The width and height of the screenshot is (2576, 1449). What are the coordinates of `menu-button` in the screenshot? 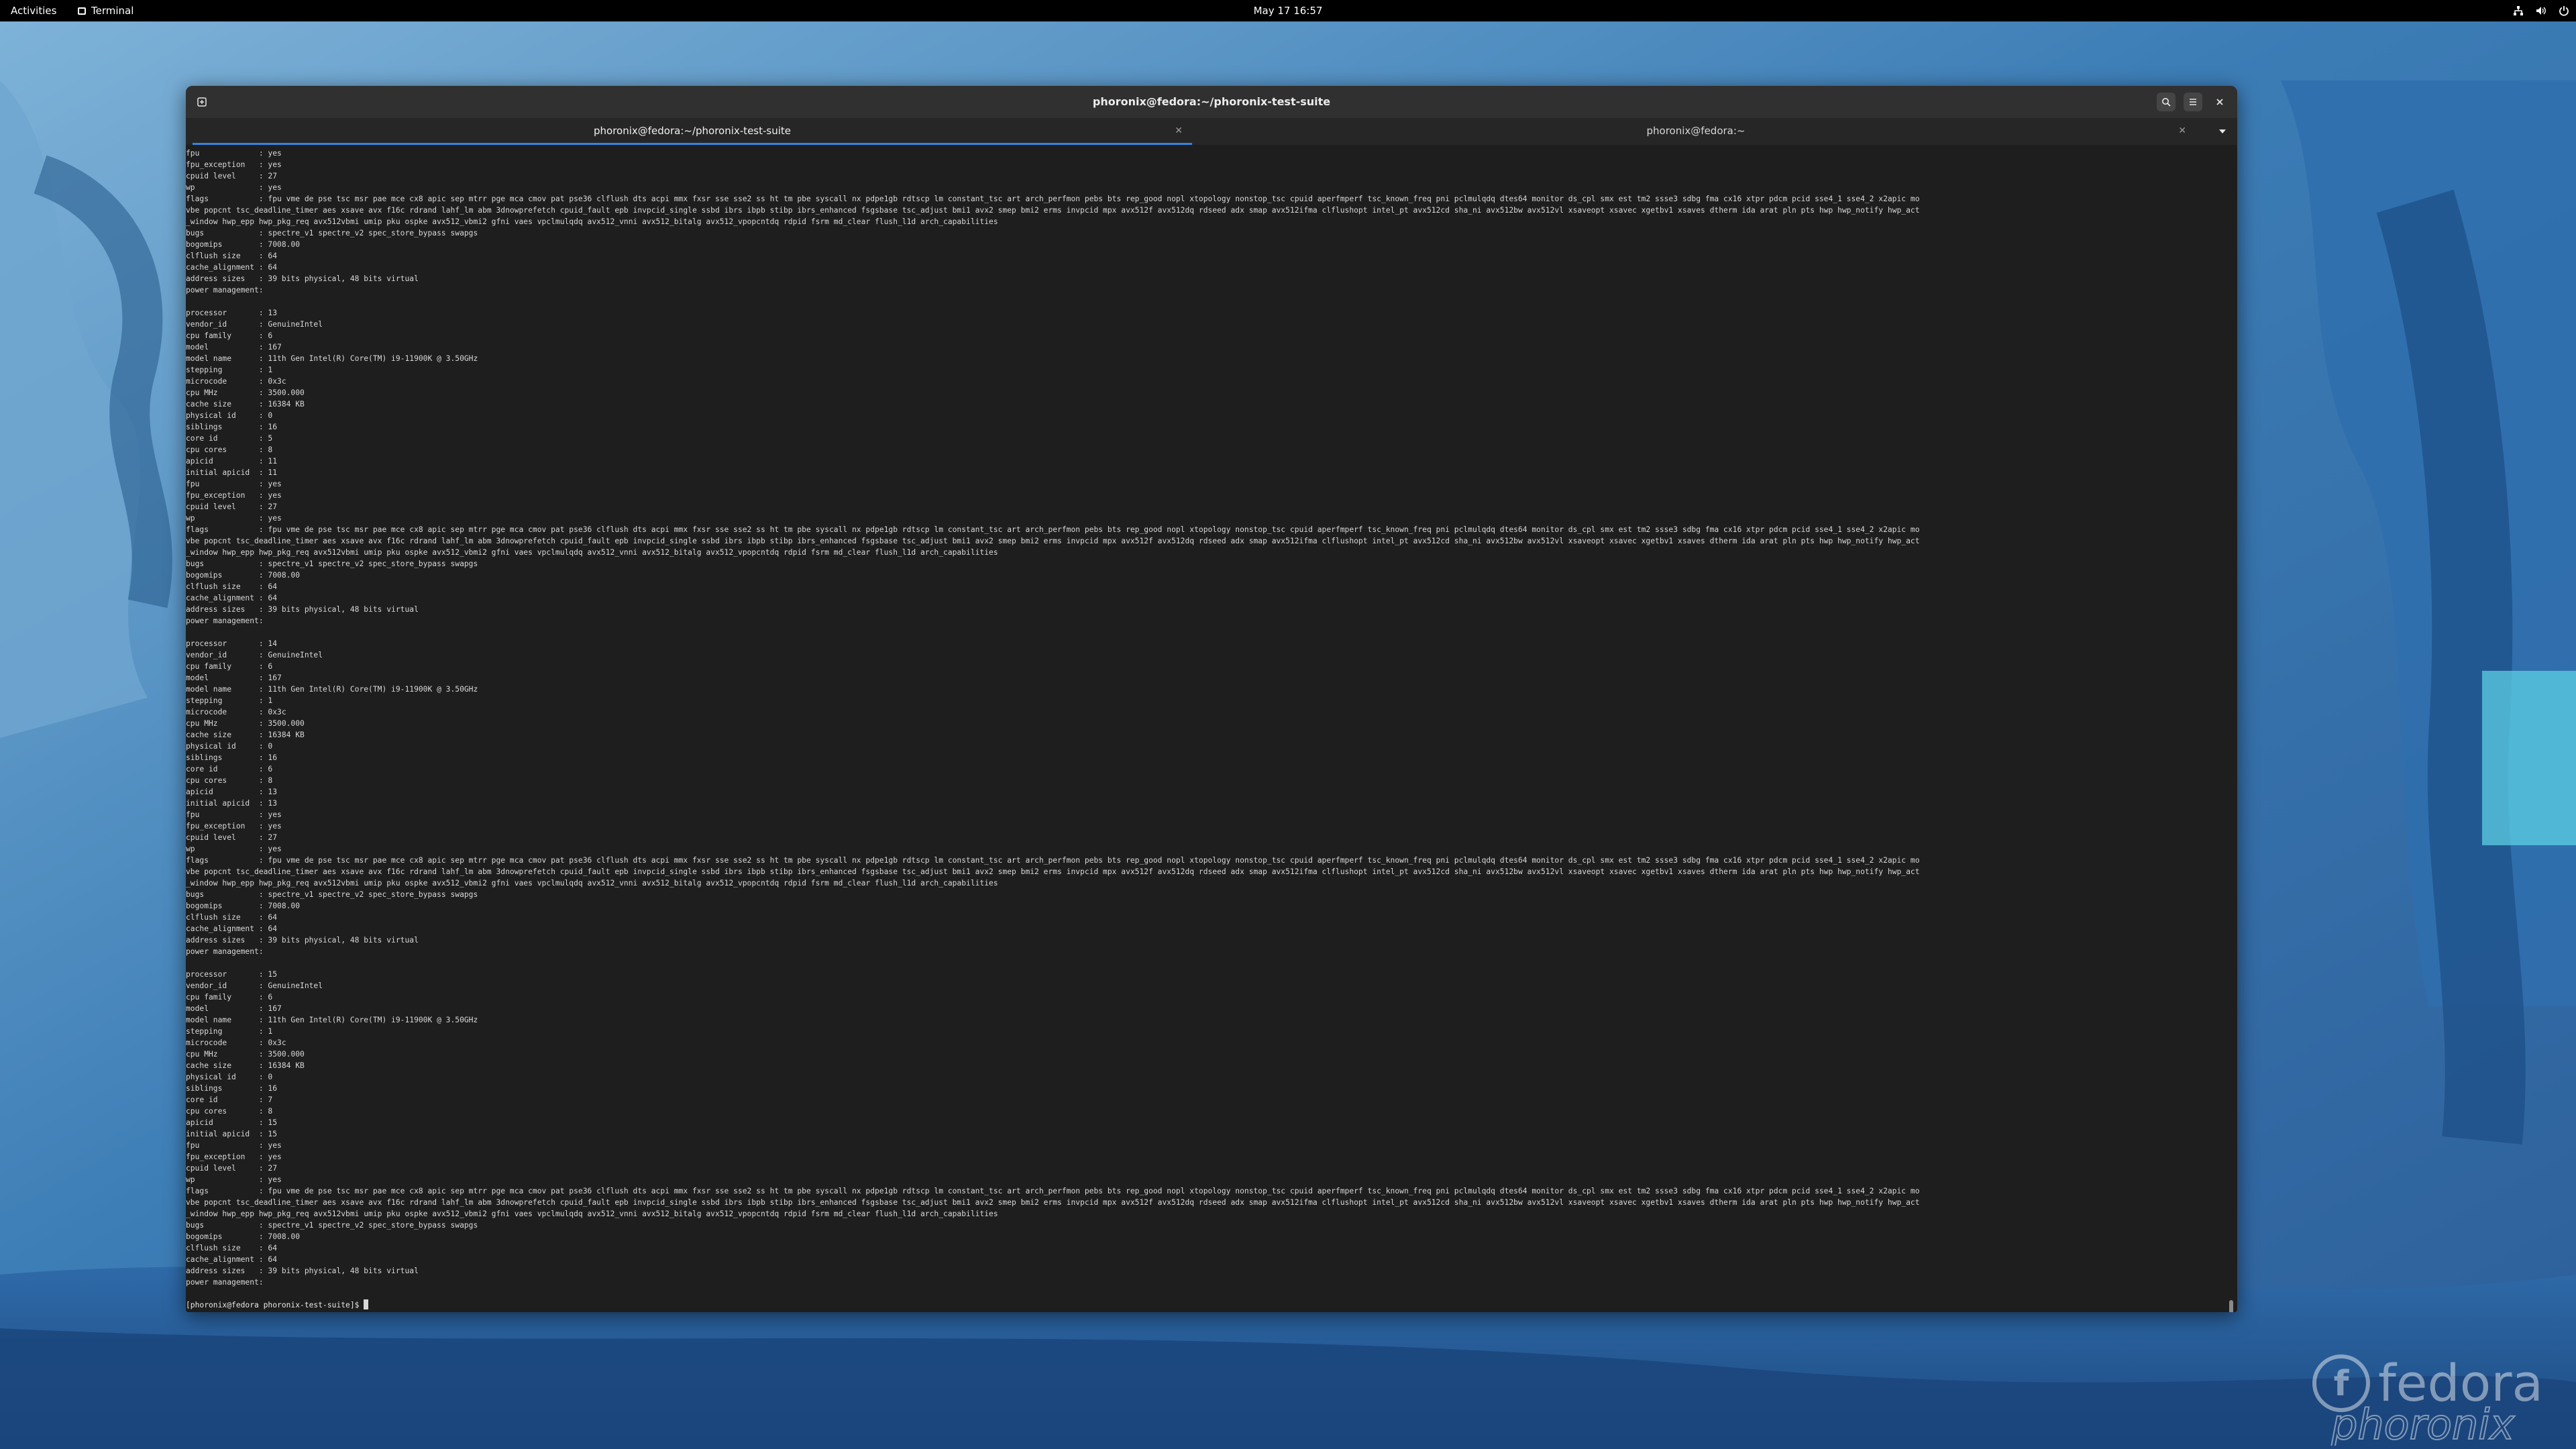 It's located at (2193, 102).